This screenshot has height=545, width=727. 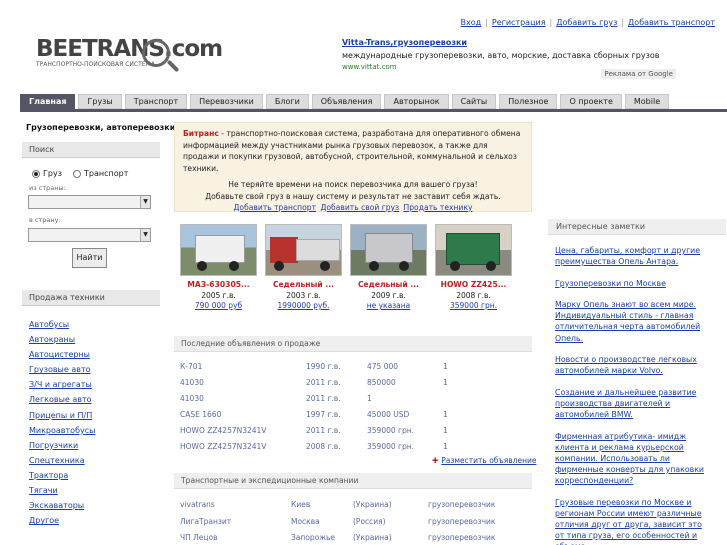 What do you see at coordinates (89, 258) in the screenshot?
I see `find-button: Найти` at bounding box center [89, 258].